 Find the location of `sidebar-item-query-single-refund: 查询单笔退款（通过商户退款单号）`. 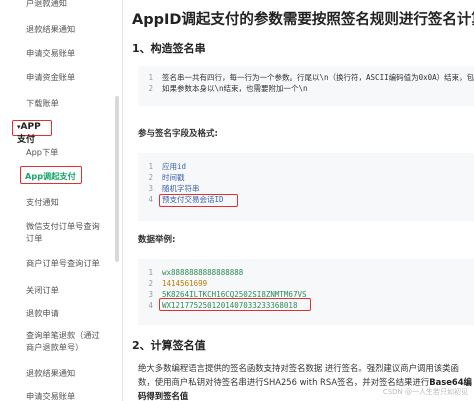

sidebar-item-query-single-refund: 查询单笔退款（通过商户退款单号） is located at coordinates (66, 341).